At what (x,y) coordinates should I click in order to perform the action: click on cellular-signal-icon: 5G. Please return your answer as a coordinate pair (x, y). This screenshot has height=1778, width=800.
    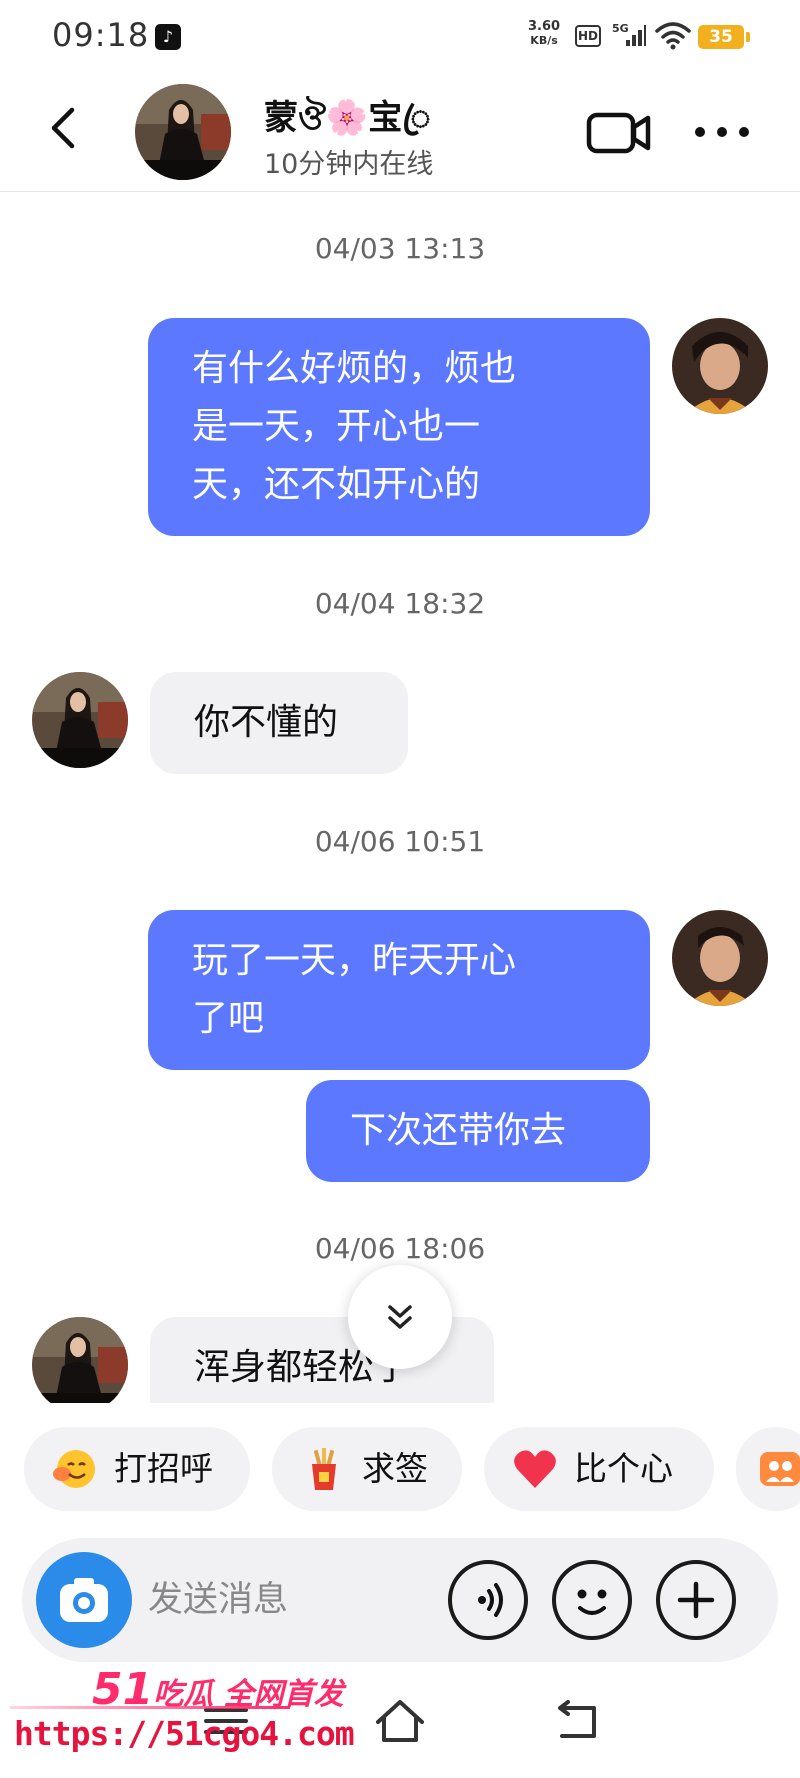
    Looking at the image, I should click on (629, 35).